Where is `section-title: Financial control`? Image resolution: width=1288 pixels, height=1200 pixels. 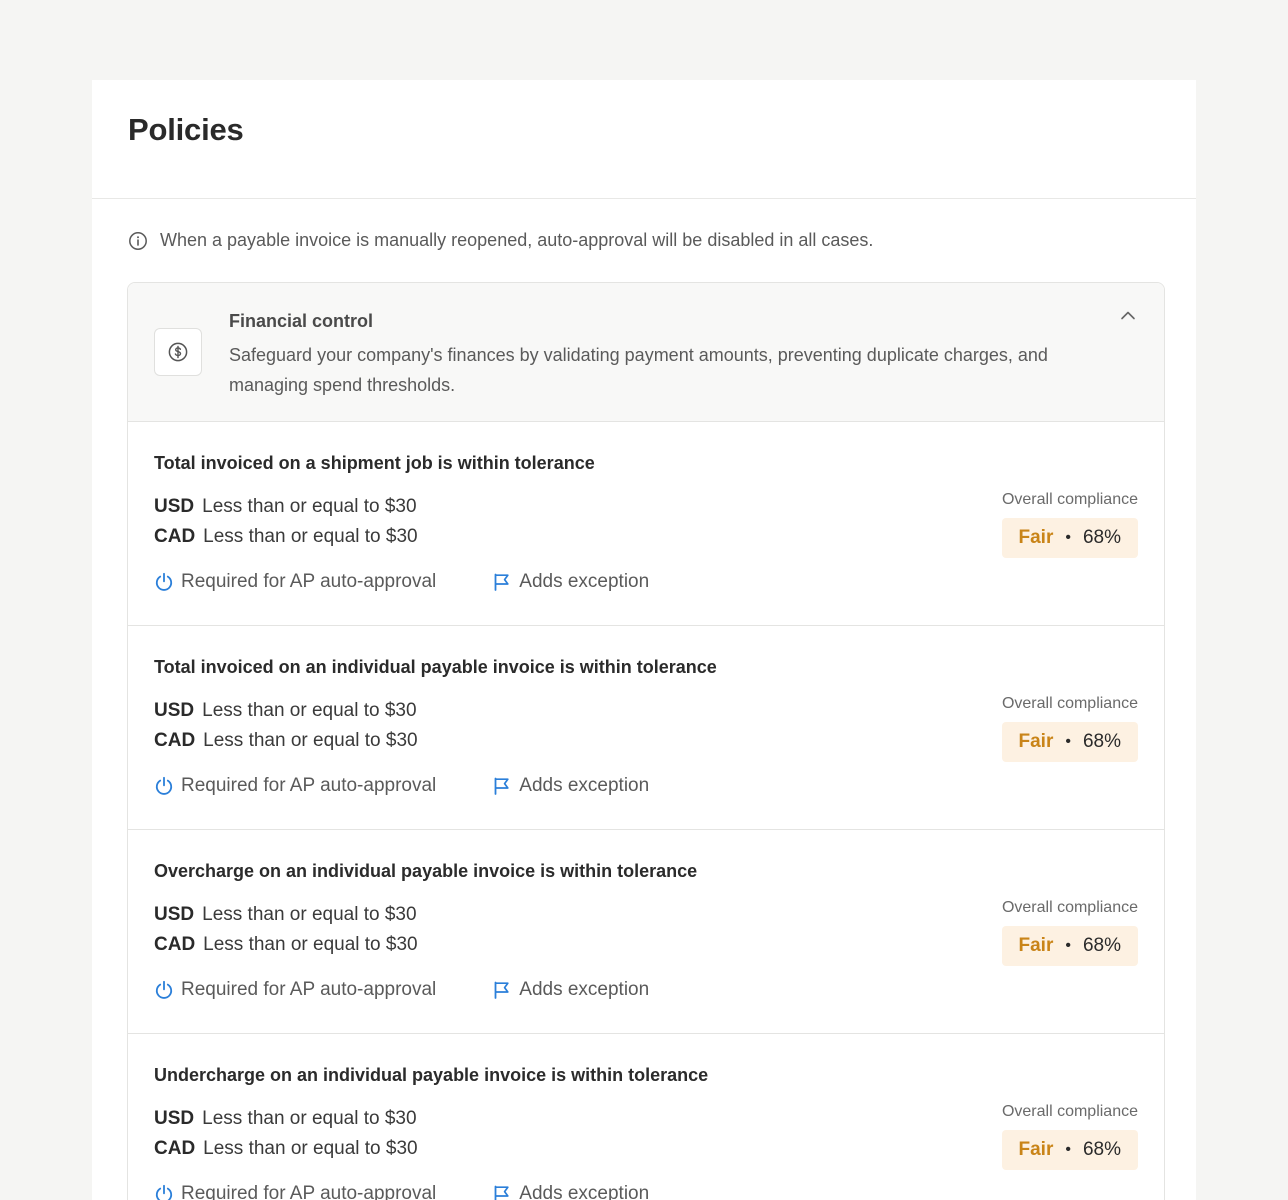
section-title: Financial control is located at coordinates (301, 321).